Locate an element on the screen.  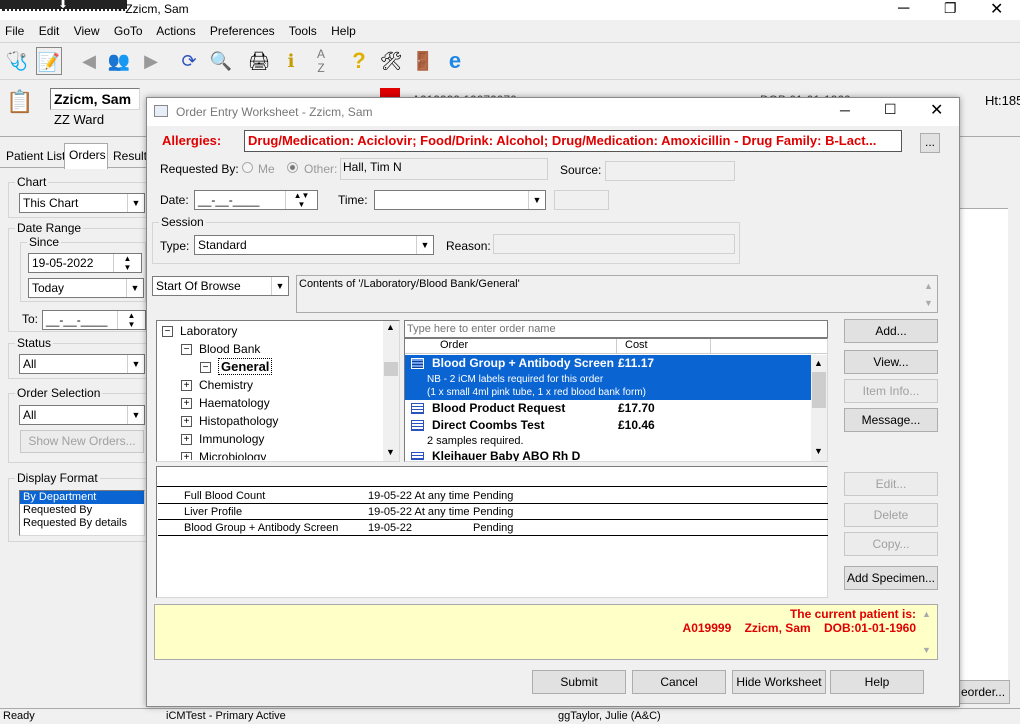
back-arrow-icon: ◀ is located at coordinates (89, 61).